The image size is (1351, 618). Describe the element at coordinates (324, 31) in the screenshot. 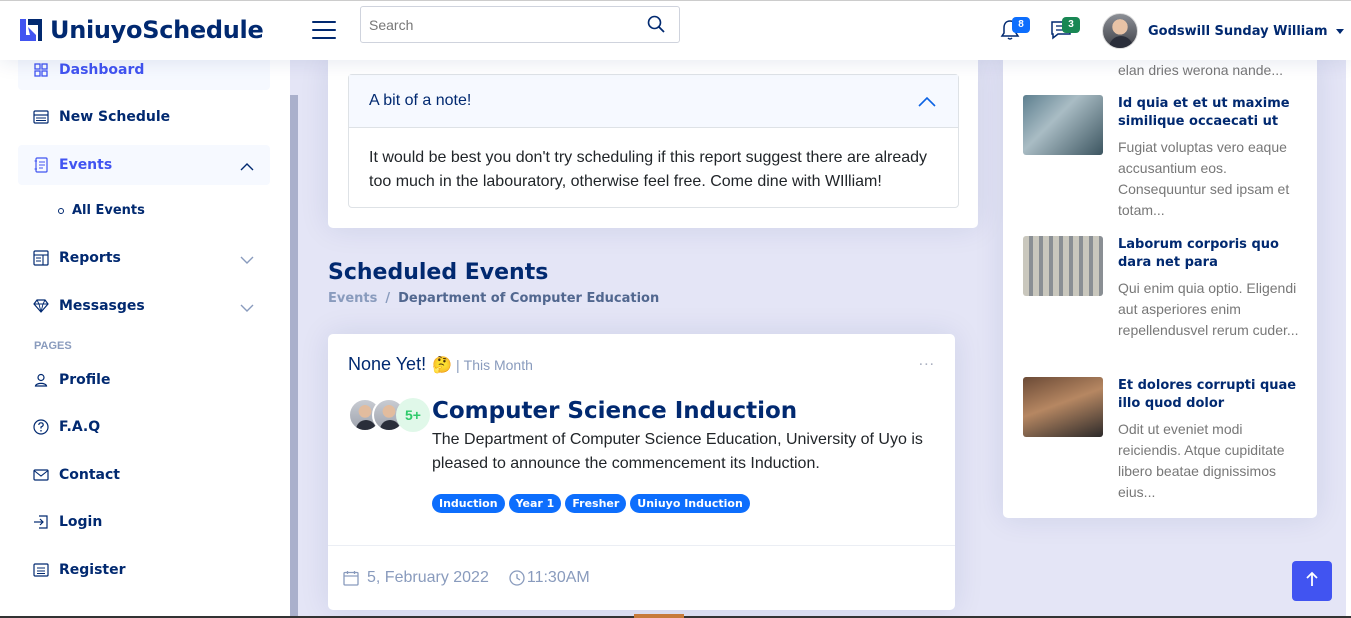

I see `sidebar-toggle-icon` at that location.